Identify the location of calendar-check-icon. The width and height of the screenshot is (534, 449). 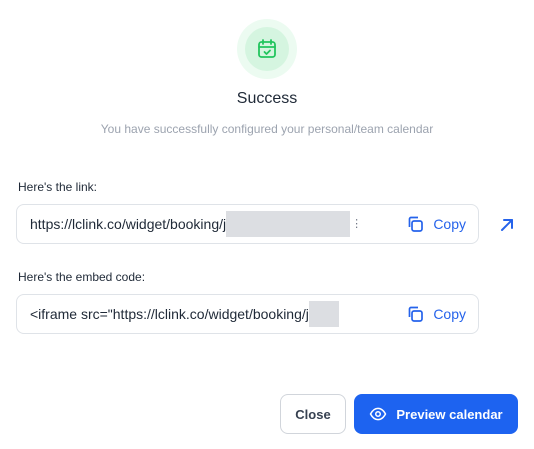
(267, 48).